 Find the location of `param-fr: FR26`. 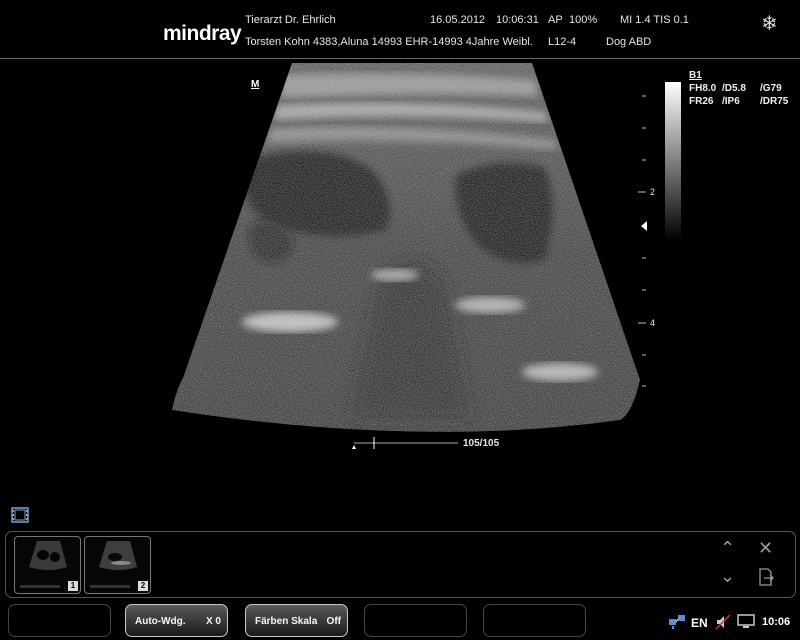

param-fr: FR26 is located at coordinates (701, 101).